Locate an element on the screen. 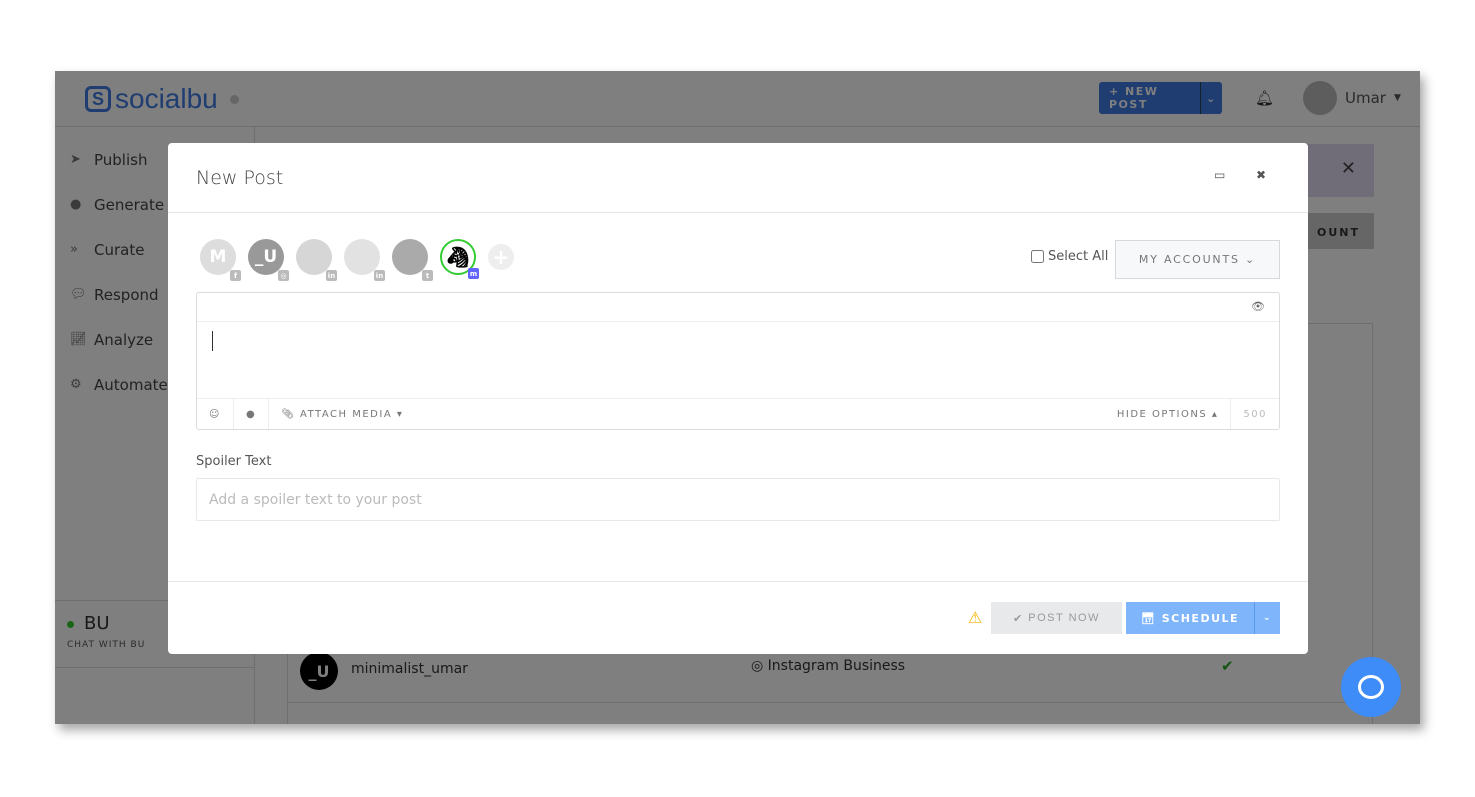  maximize-icon: ▭ is located at coordinates (1219, 175).